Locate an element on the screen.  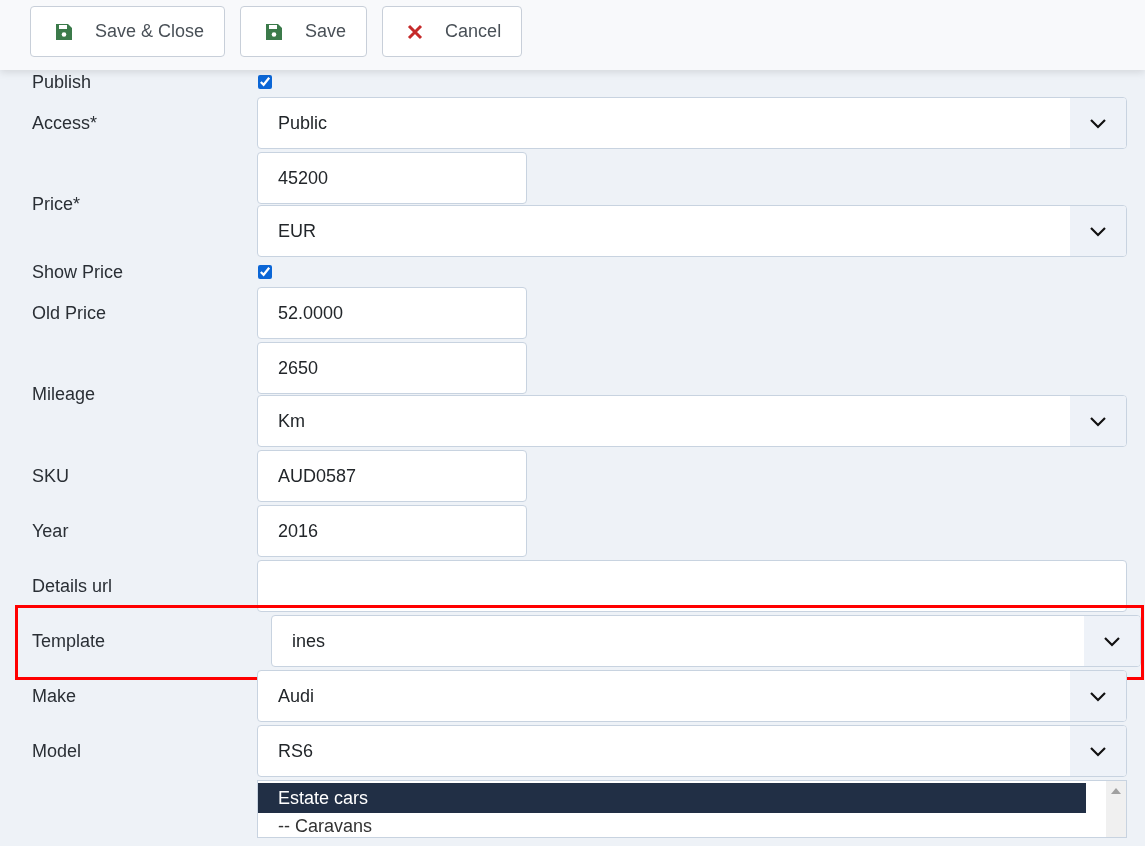
field-label: Publish is located at coordinates (62, 82).